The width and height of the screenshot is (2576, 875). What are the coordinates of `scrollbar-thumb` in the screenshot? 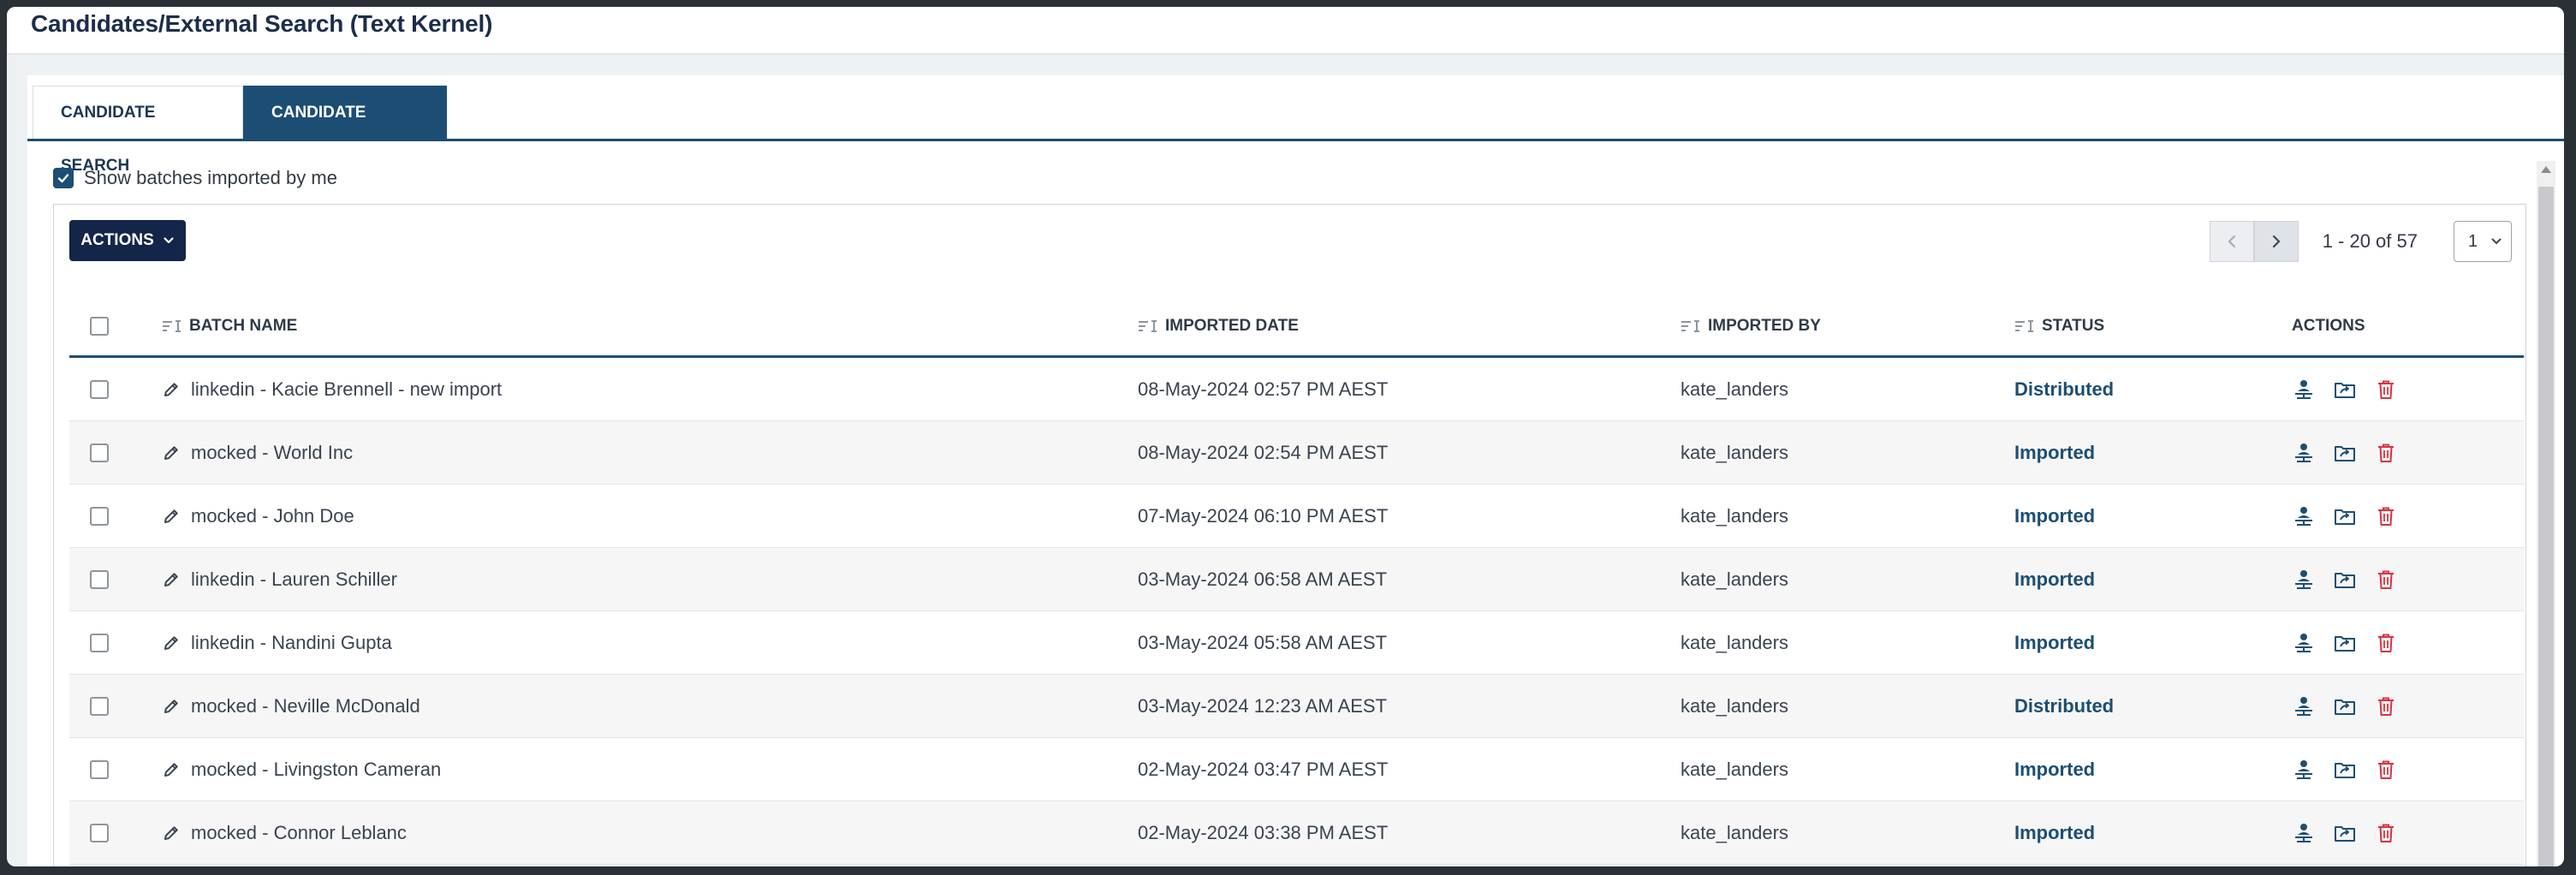 It's located at (2546, 526).